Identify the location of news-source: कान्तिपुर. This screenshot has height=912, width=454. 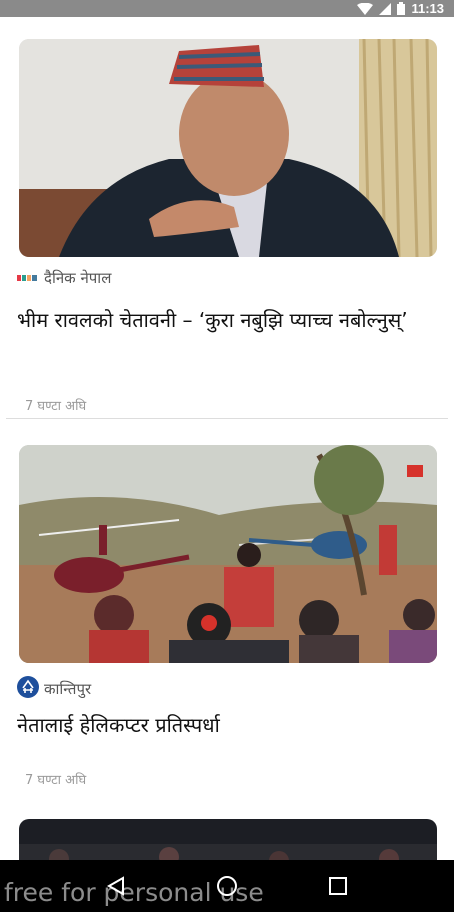
(54, 689).